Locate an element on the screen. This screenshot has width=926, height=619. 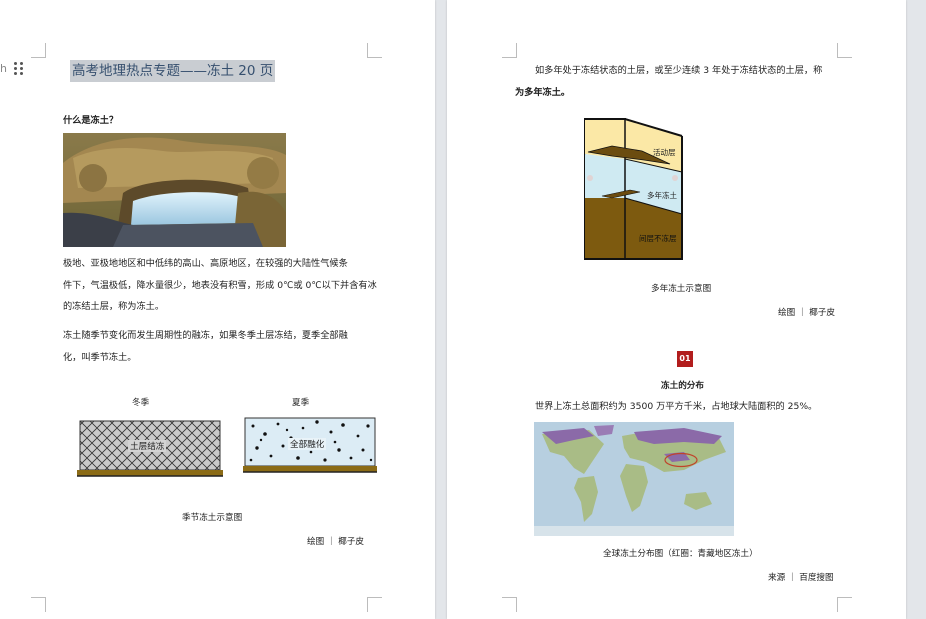
definition-line-2: 件下，气温极低，降水量很少，地表没有积雪，形成 0℃或 0℃以下并含有冰 is located at coordinates (220, 285).